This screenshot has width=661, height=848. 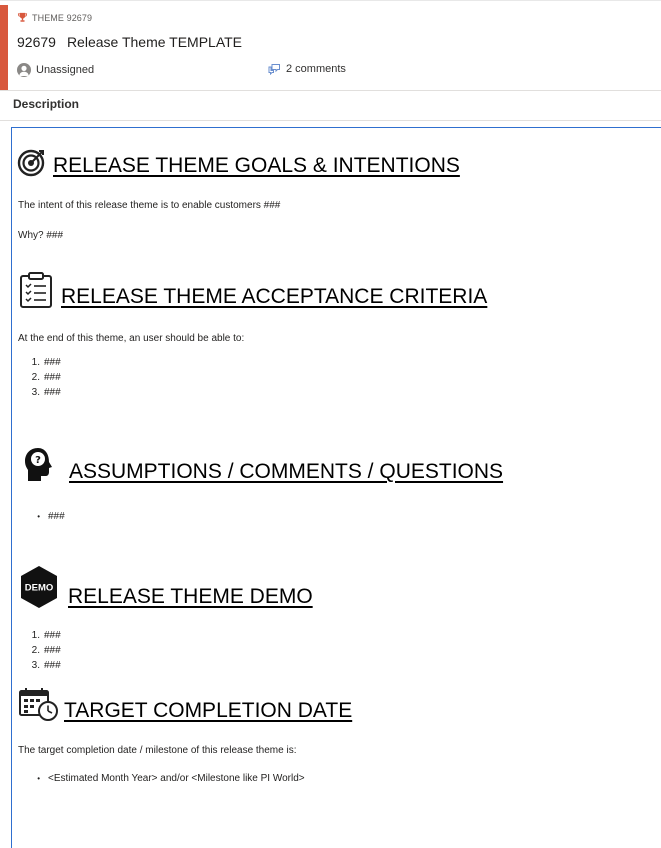 I want to click on description-divider, so click(x=330, y=120).